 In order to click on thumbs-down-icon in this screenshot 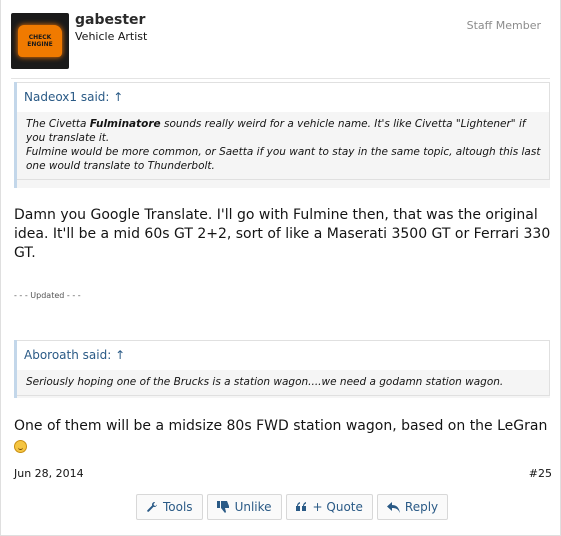, I will do `click(222, 507)`.